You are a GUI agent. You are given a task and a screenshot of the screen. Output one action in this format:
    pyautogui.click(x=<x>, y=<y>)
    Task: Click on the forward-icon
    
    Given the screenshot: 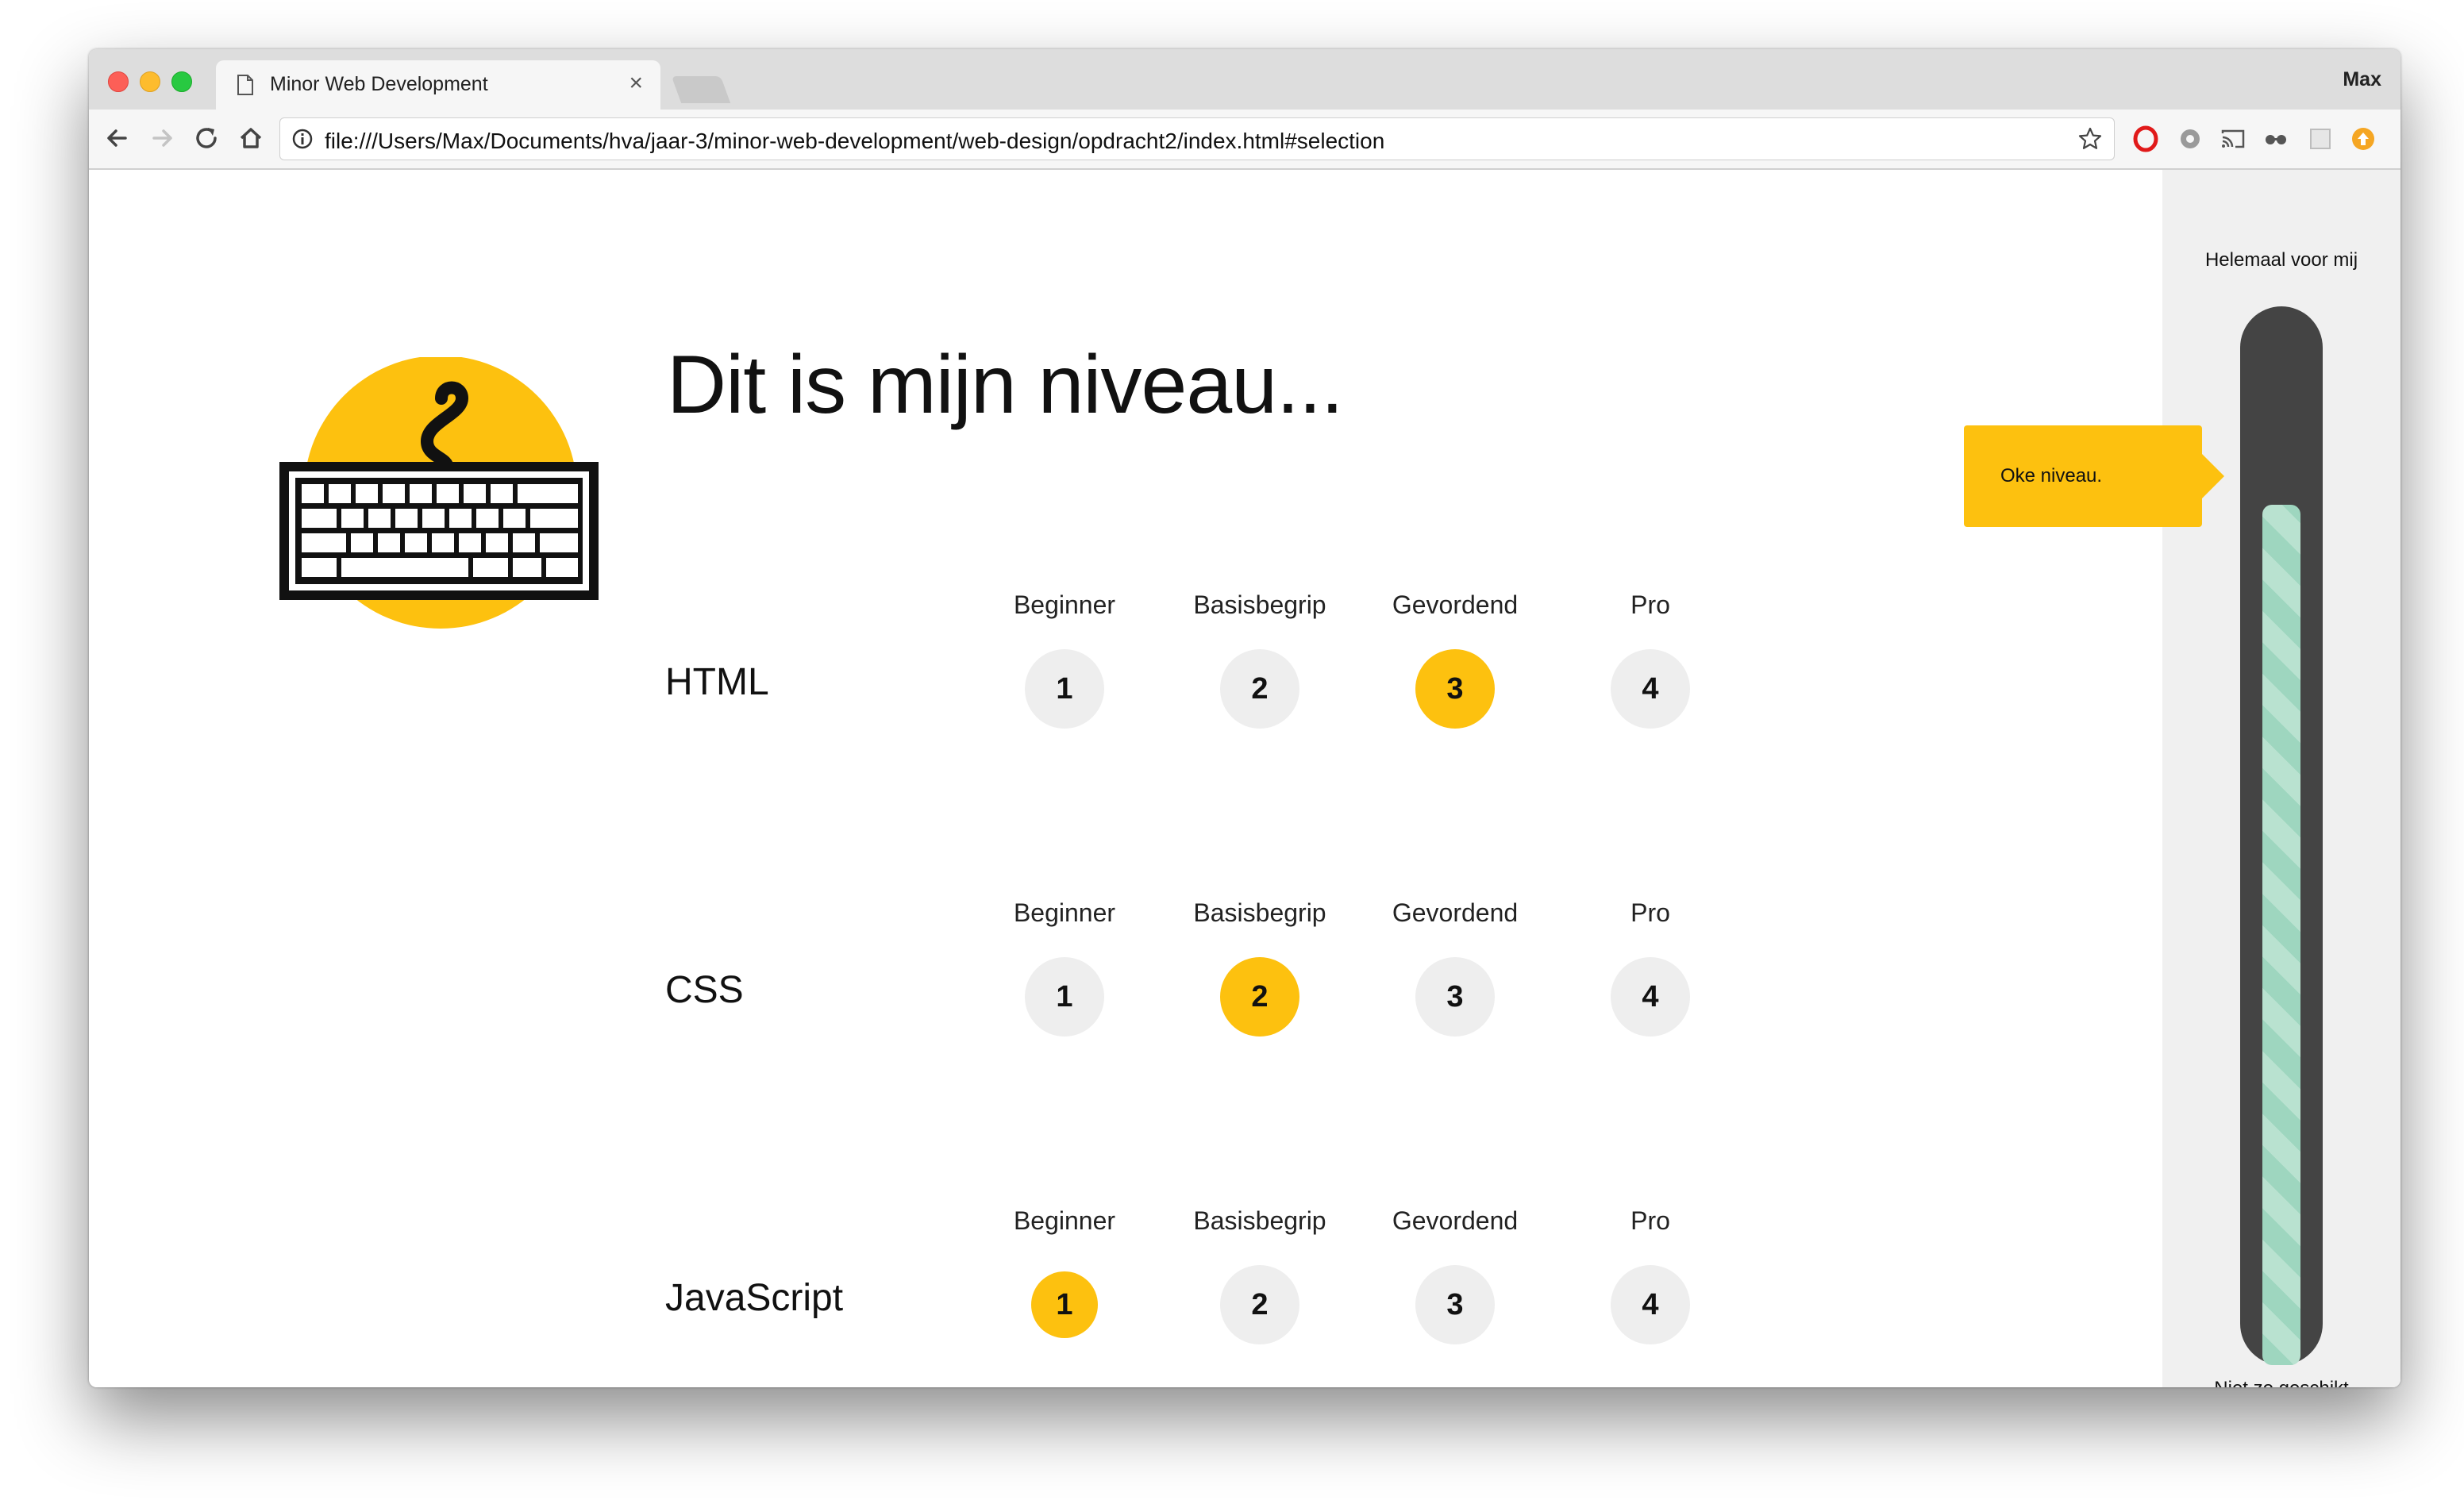 What is the action you would take?
    pyautogui.click(x=162, y=138)
    